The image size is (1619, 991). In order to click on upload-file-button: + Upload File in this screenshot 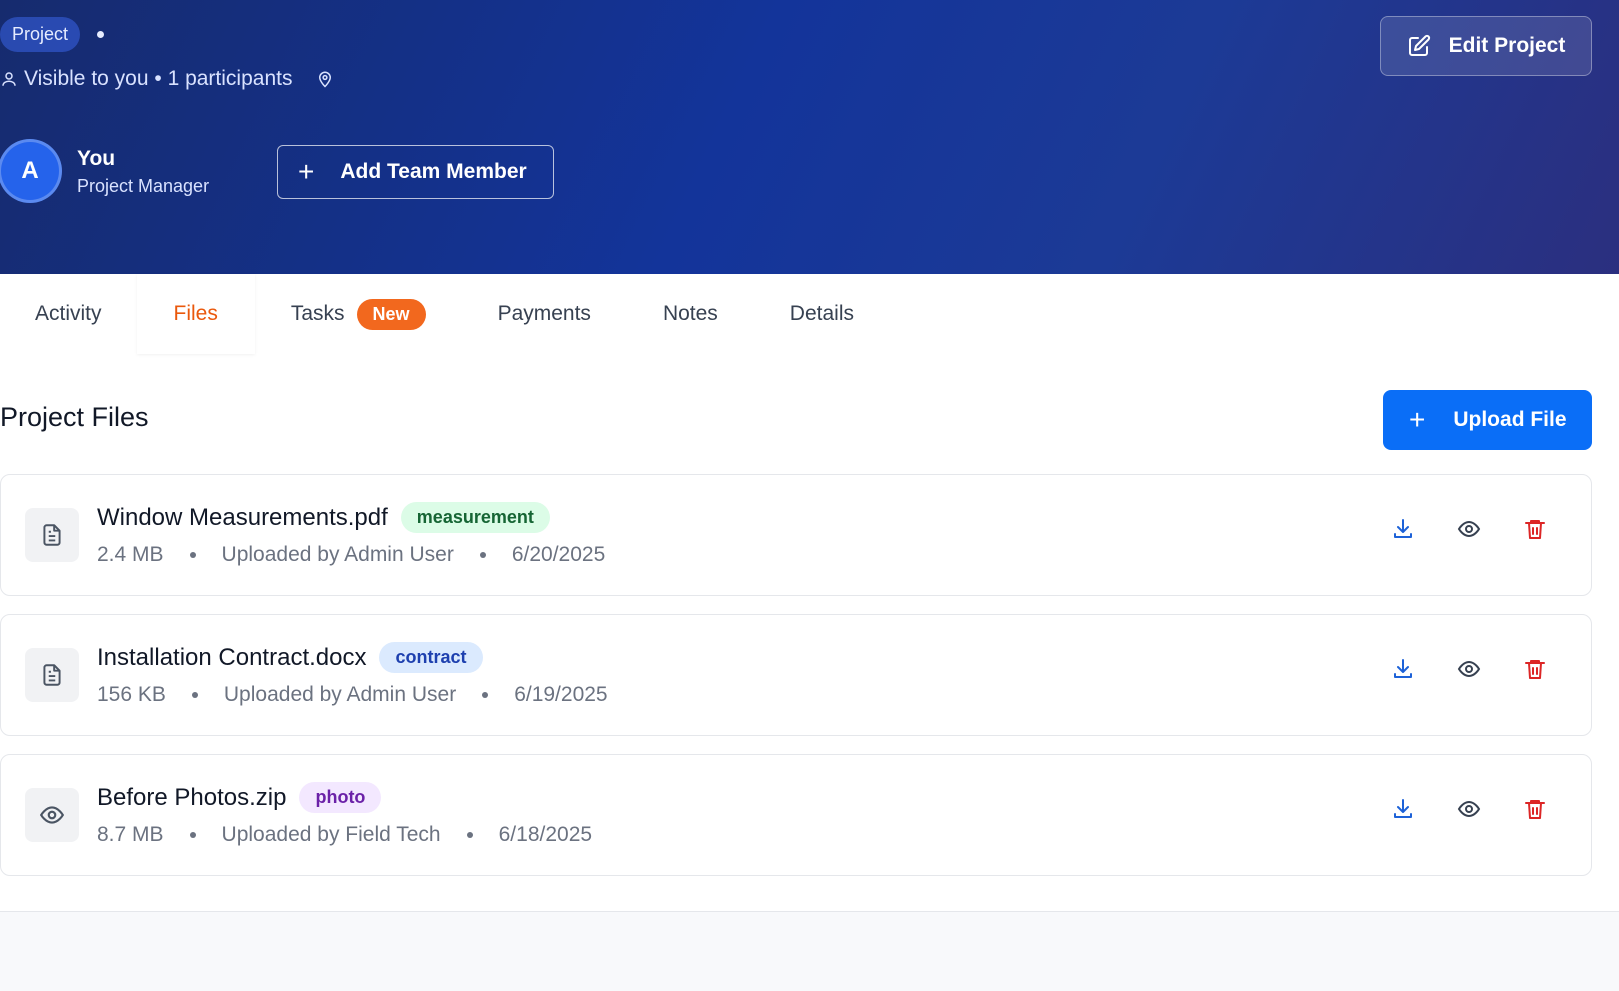, I will do `click(1487, 420)`.